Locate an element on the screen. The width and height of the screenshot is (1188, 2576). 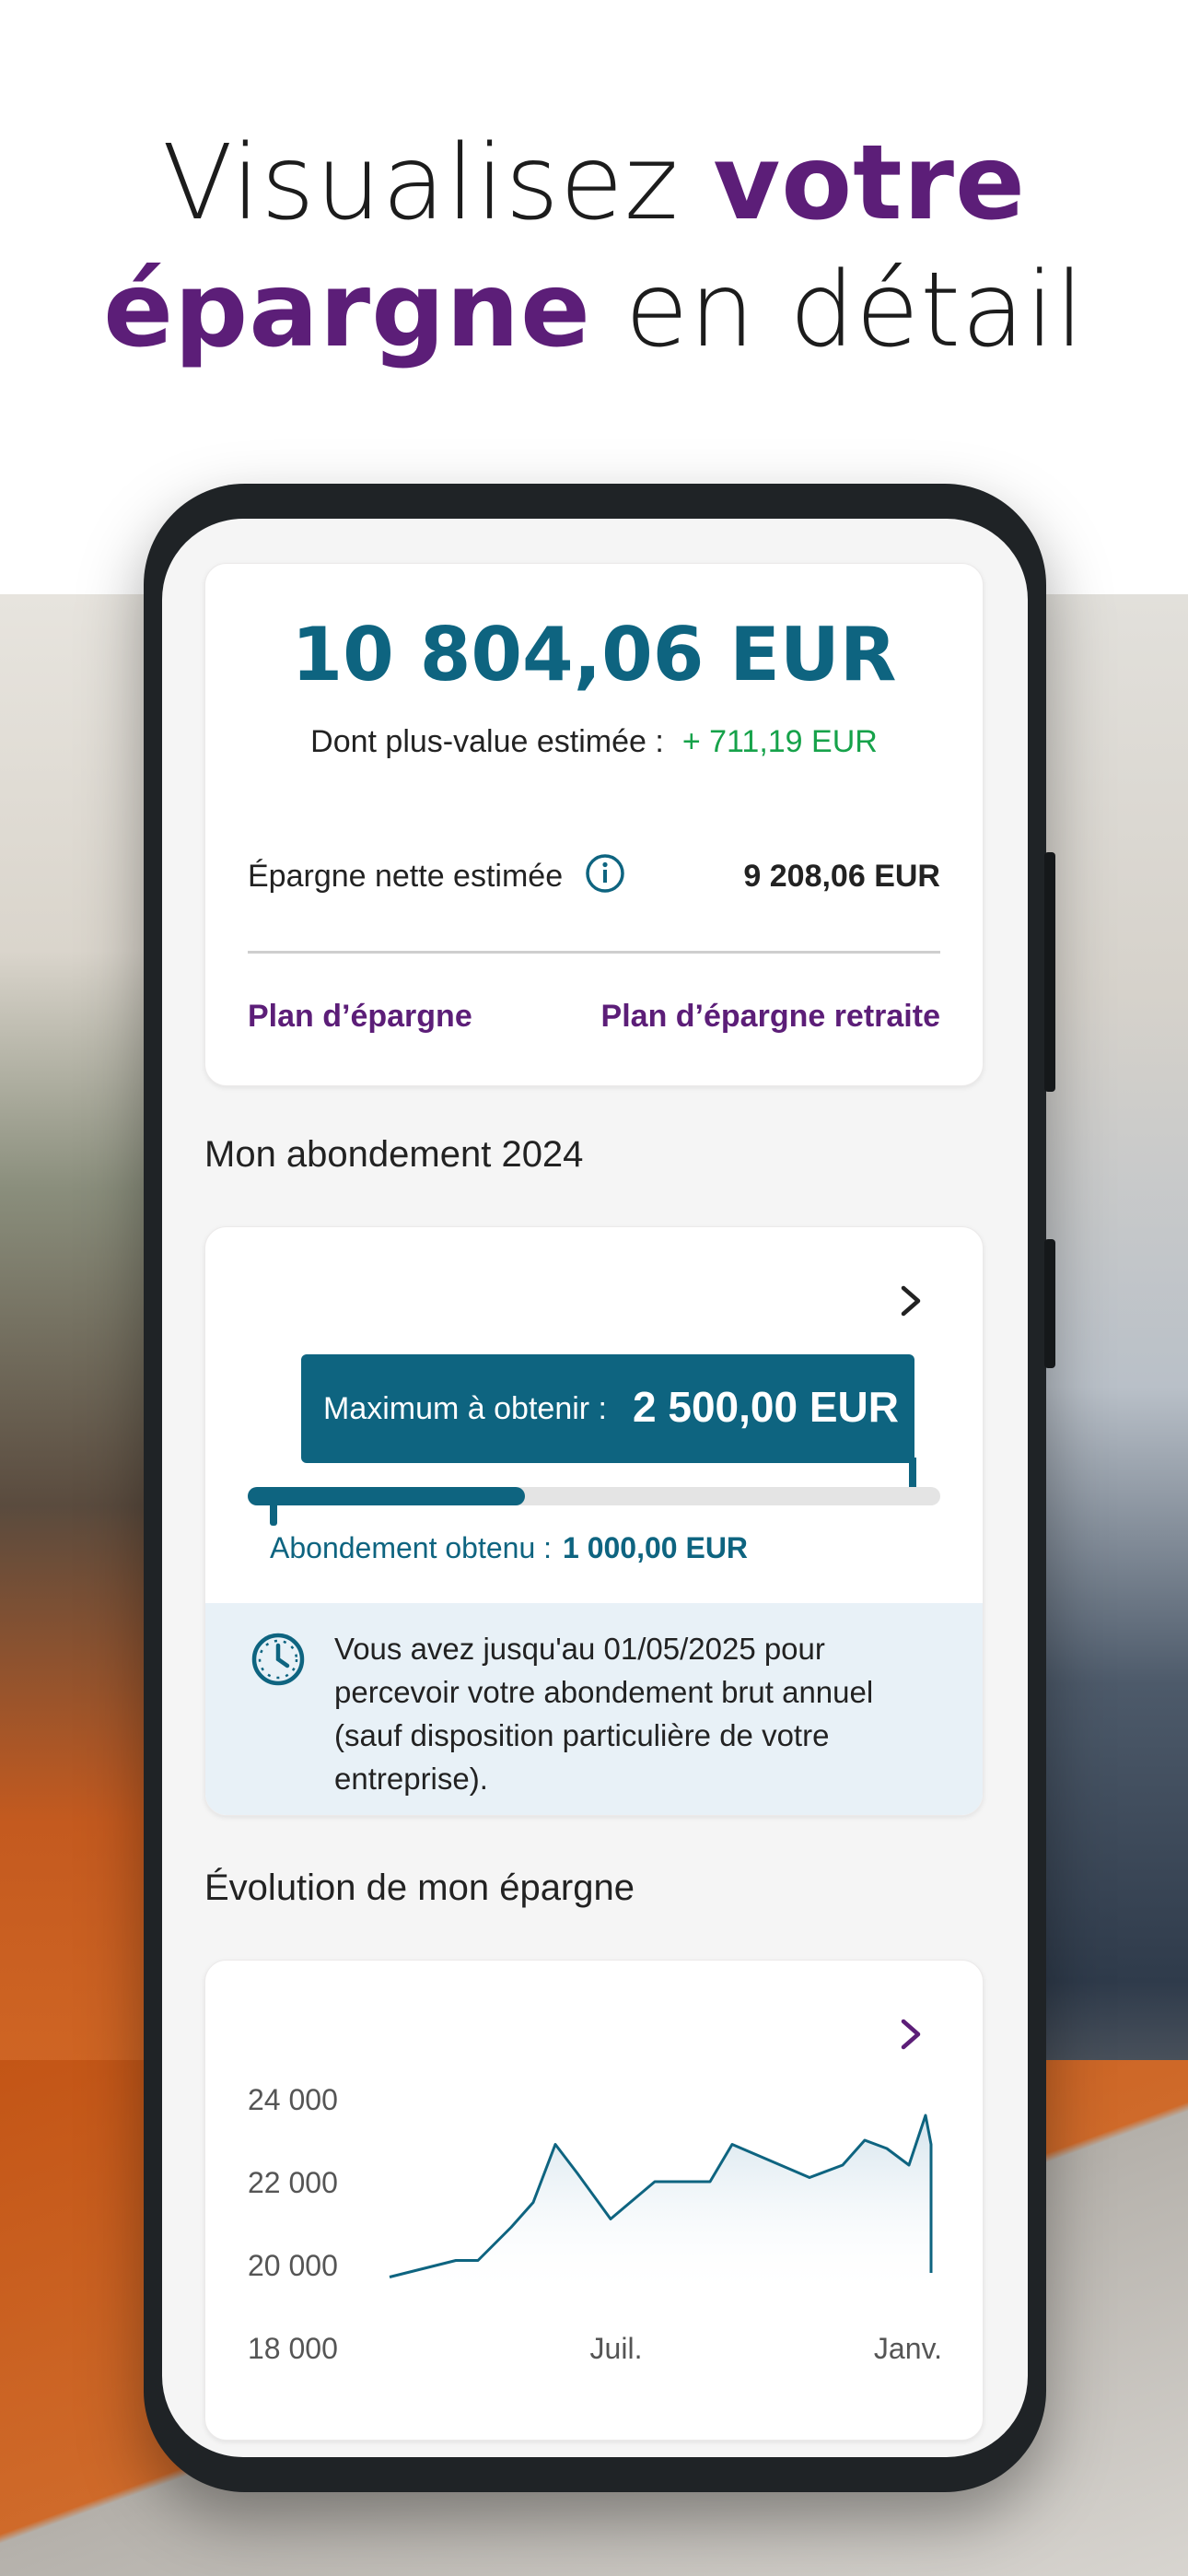
savings-evolution-chart: 24 000 22 000 20 000 18 000 Juil. Janv. is located at coordinates (595, 2224).